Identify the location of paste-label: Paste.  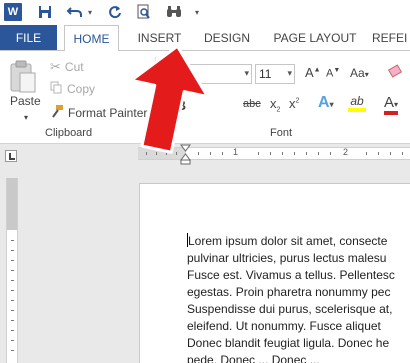
(25, 101).